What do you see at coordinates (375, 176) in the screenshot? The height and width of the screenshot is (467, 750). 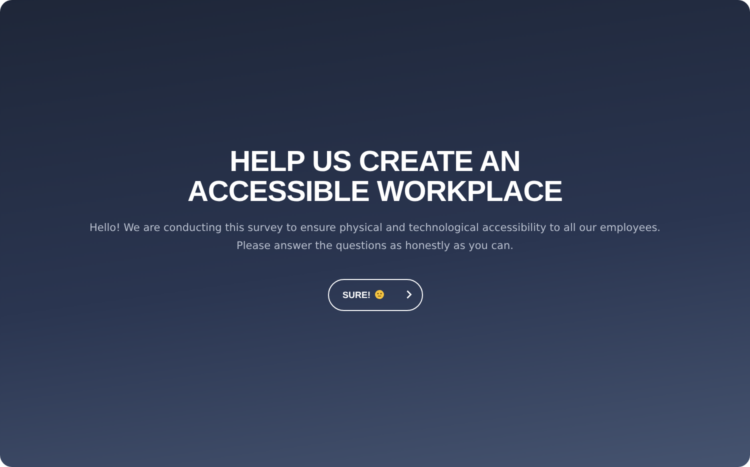 I see `page-title: HELP US CREATE AN ACCESSIBLE WORKPLACE` at bounding box center [375, 176].